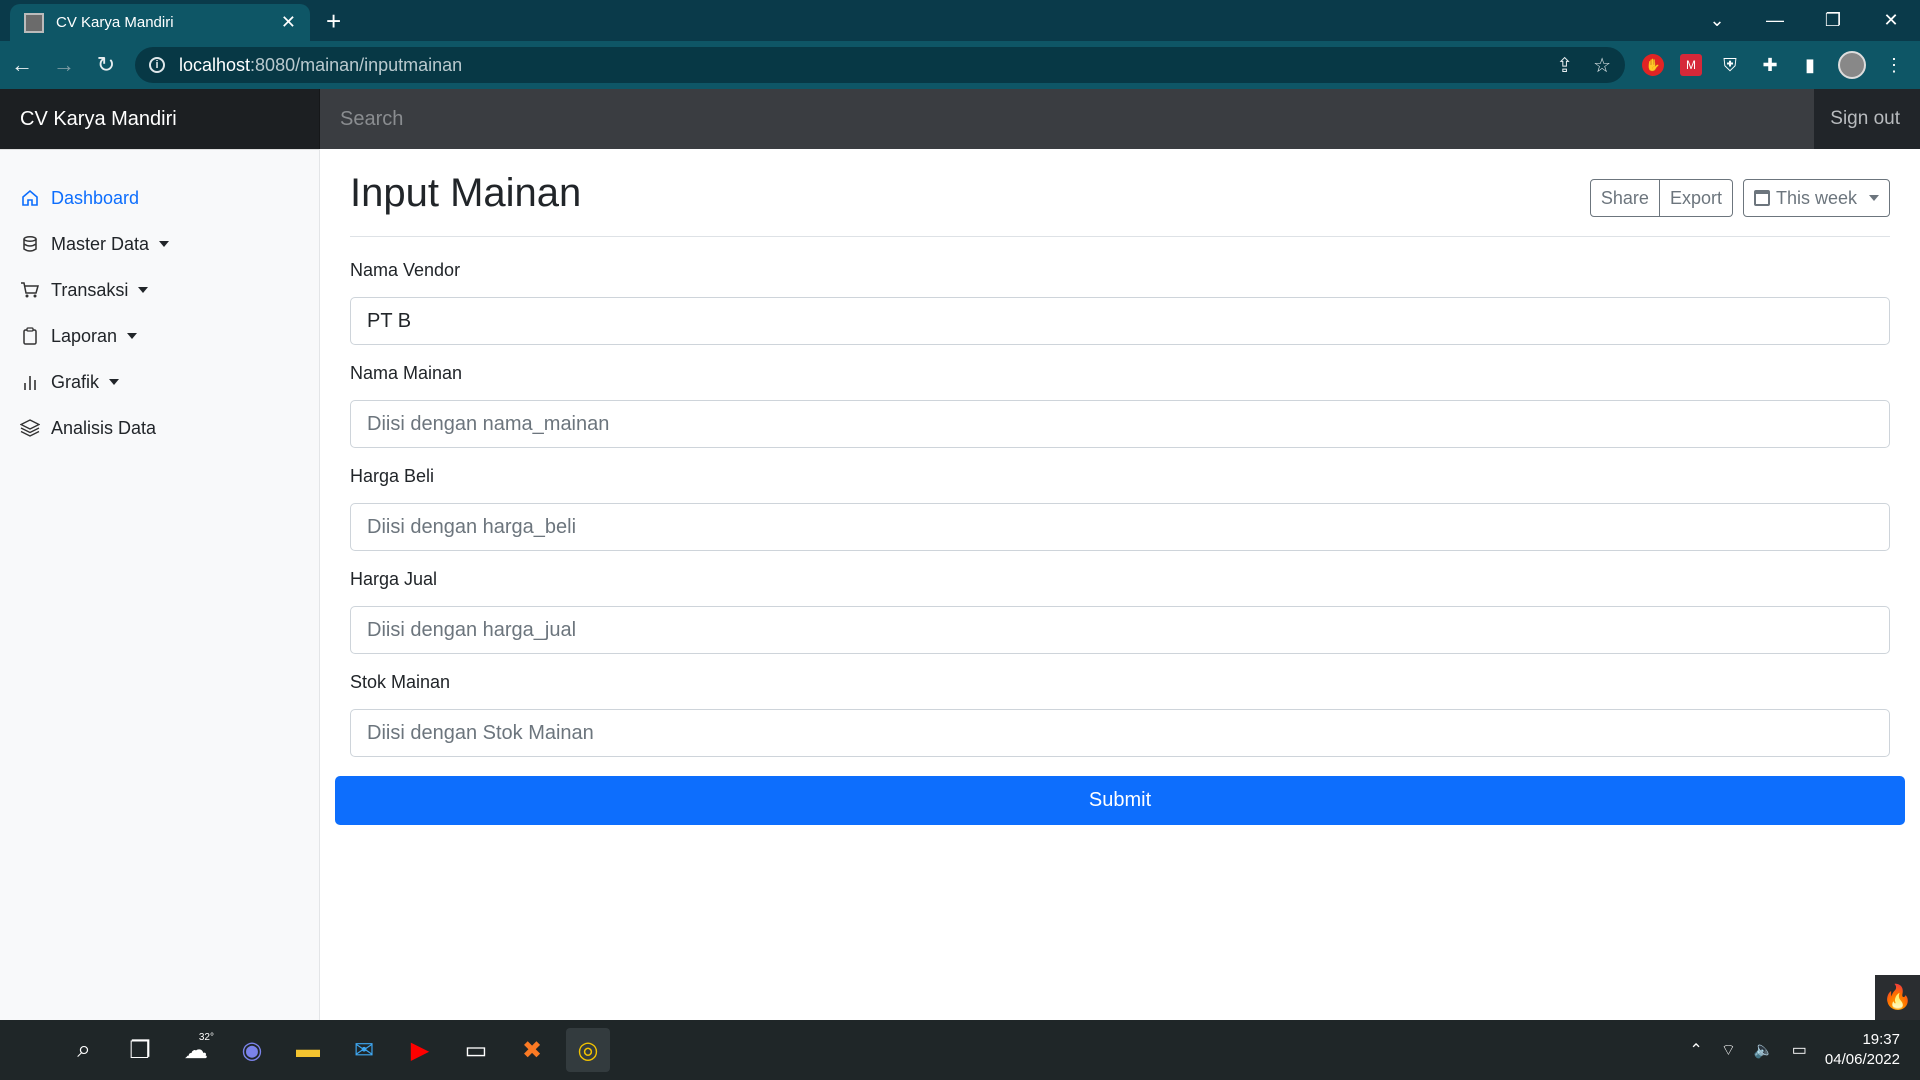  What do you see at coordinates (1120, 527) in the screenshot?
I see `harga-beli-input` at bounding box center [1120, 527].